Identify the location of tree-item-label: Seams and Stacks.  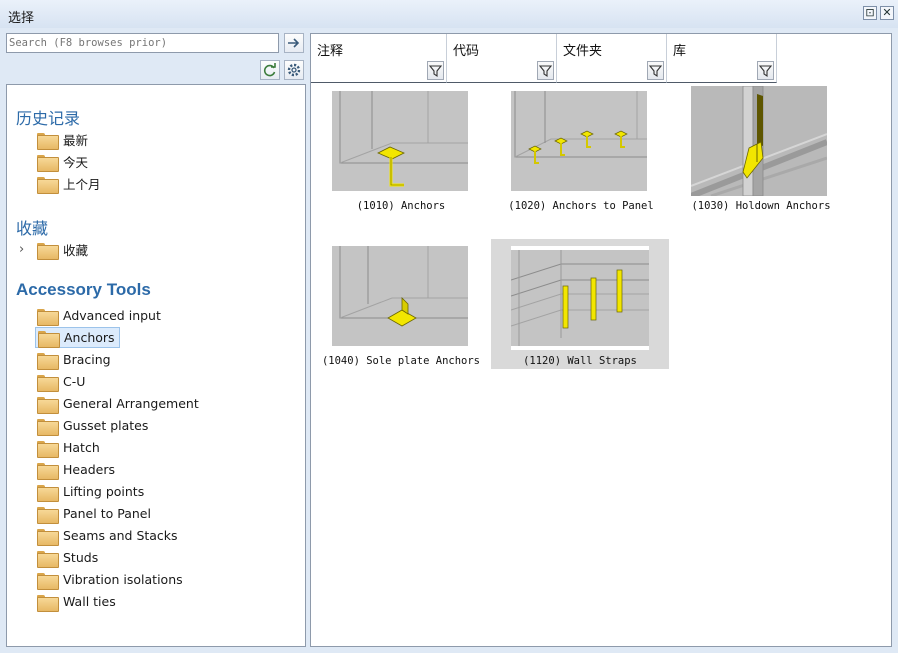
(120, 535).